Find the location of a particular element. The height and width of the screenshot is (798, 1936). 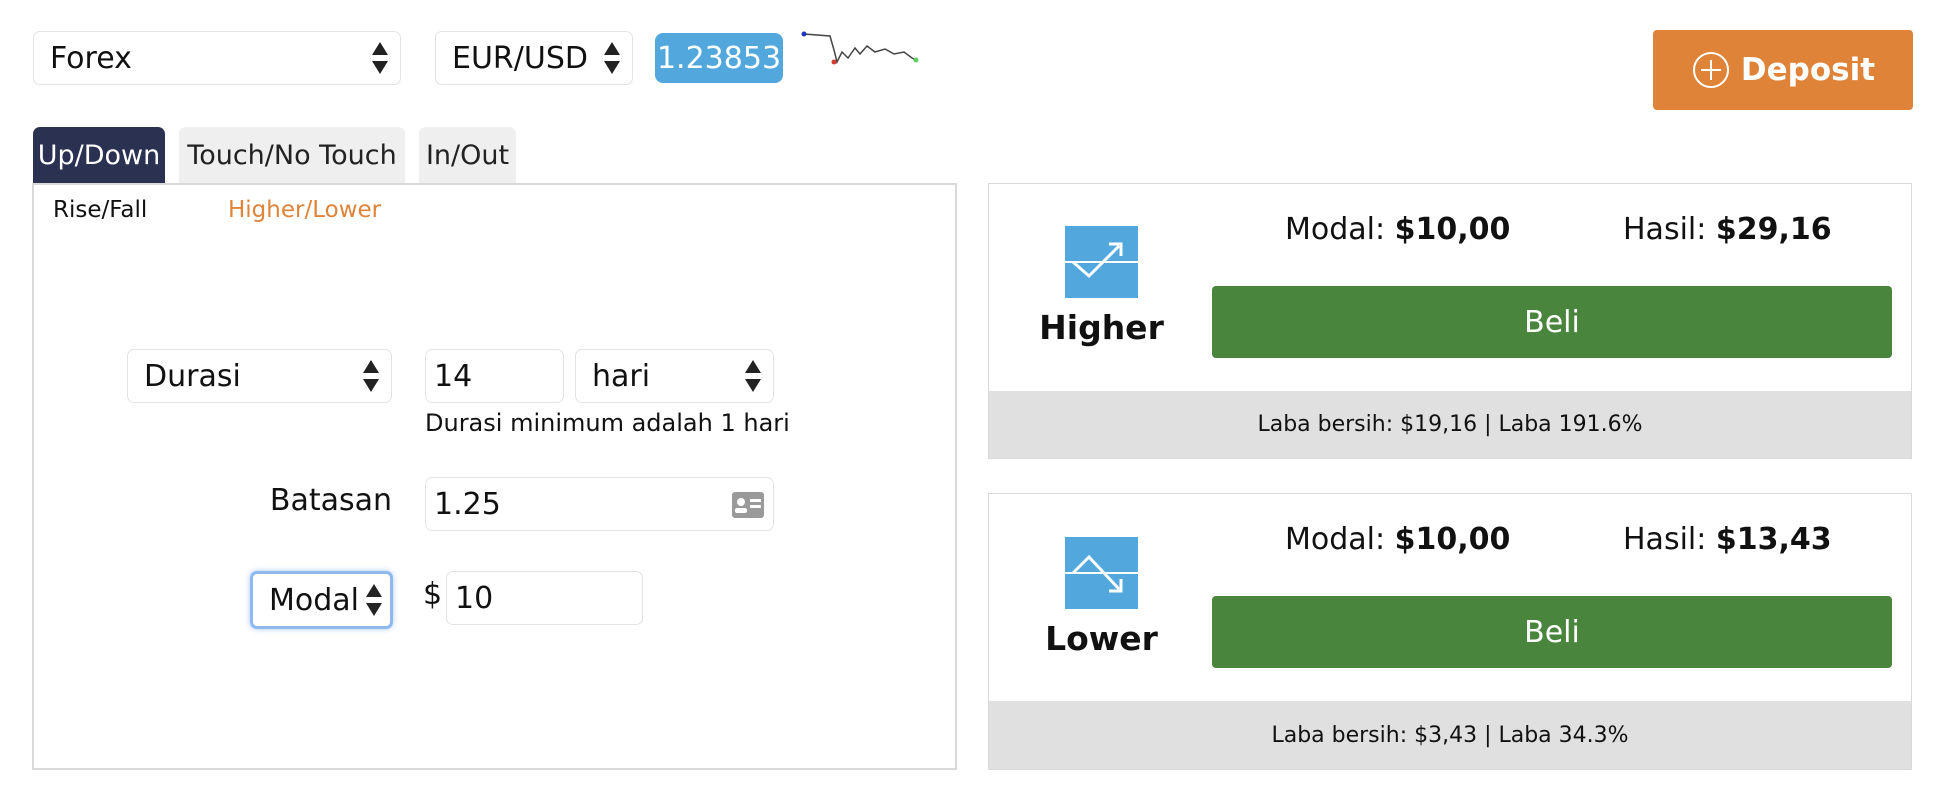

market-select-value: Forex is located at coordinates (91, 58).